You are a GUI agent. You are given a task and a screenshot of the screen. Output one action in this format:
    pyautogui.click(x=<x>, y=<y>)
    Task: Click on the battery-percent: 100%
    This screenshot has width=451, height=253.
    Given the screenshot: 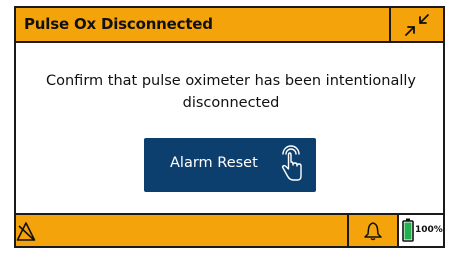 What is the action you would take?
    pyautogui.click(x=429, y=230)
    